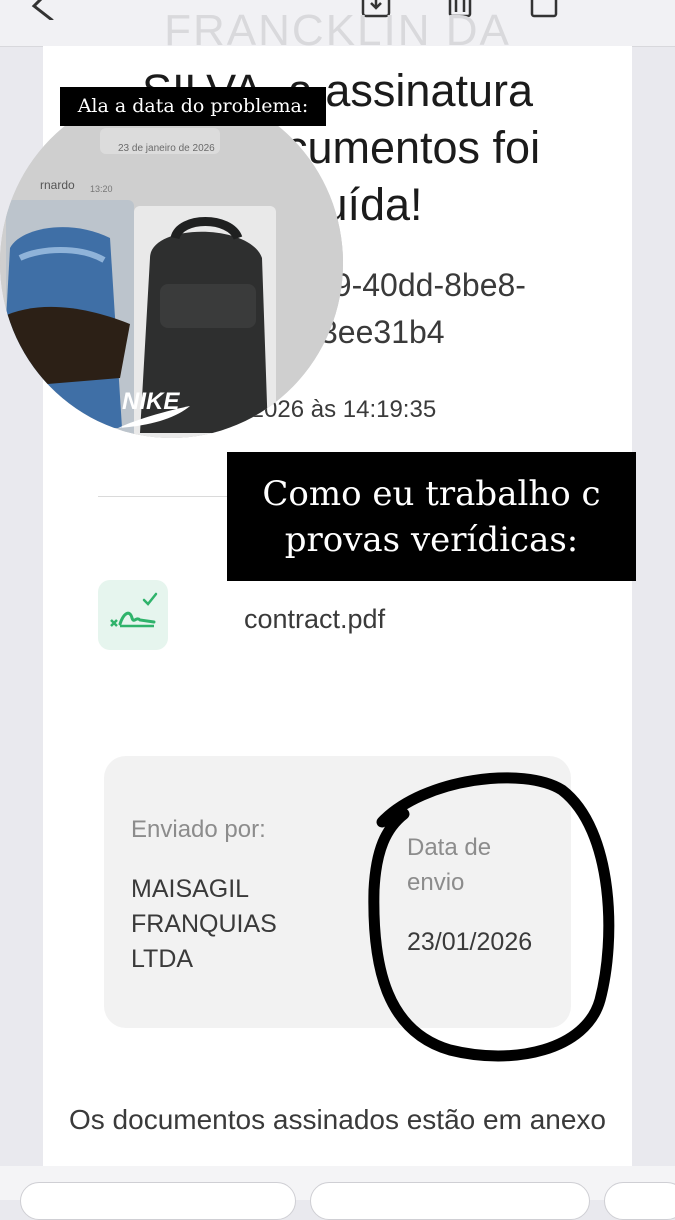 The image size is (675, 1220). I want to click on caption-problem-date: Ala a data do problema:, so click(193, 106).